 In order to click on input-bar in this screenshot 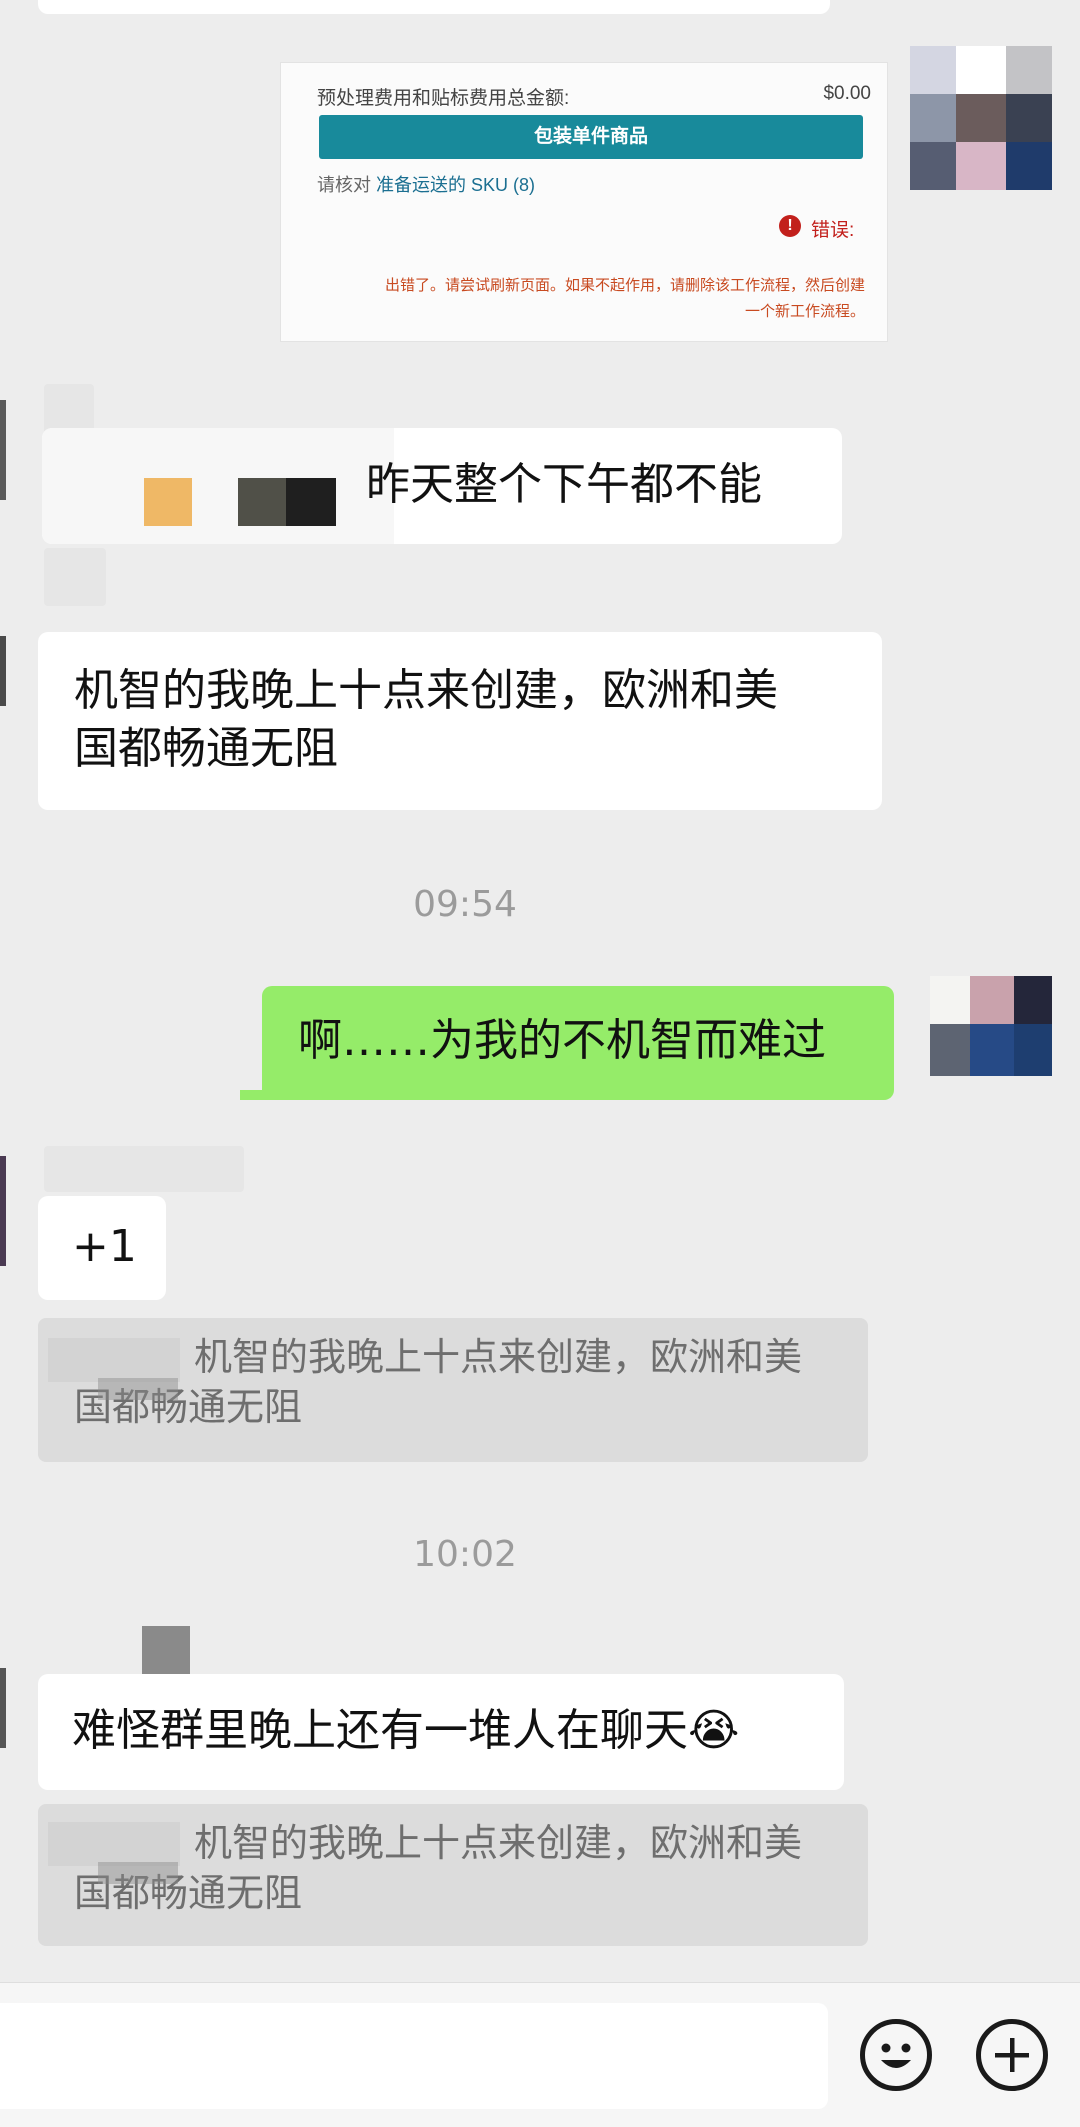, I will do `click(540, 2054)`.